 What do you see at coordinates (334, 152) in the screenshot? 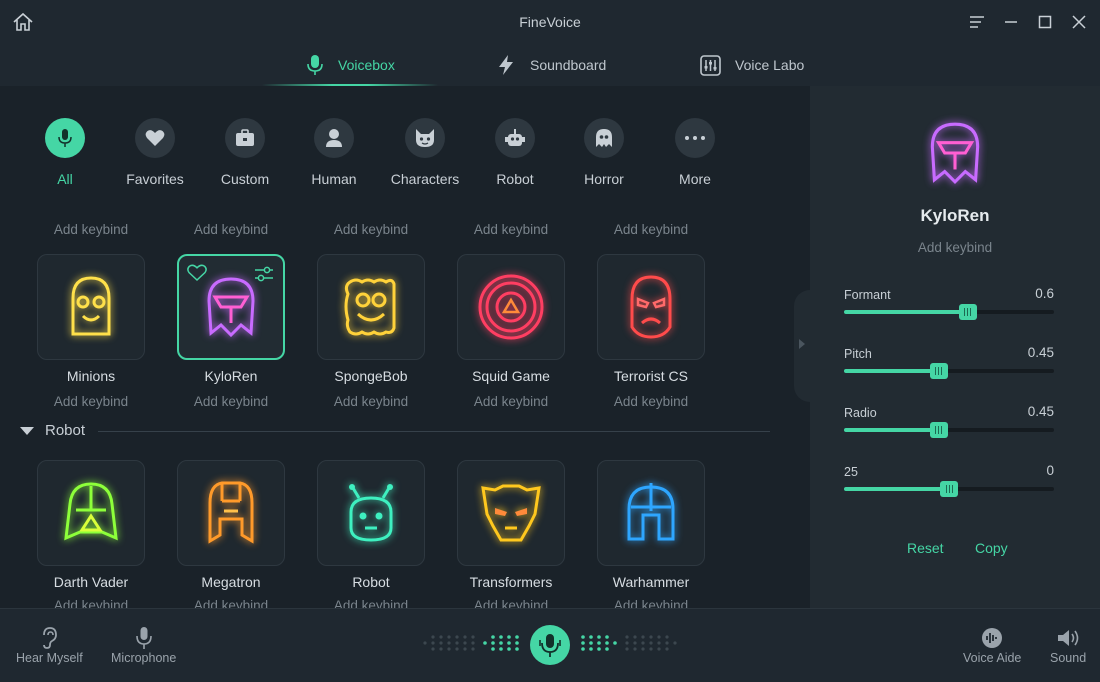
I see `category-human: Human` at bounding box center [334, 152].